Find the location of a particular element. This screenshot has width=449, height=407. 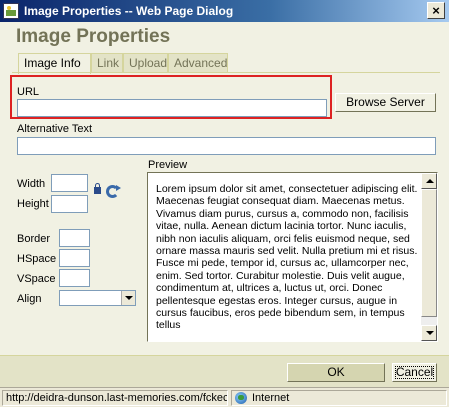

tab-divider is located at coordinates (226, 72).